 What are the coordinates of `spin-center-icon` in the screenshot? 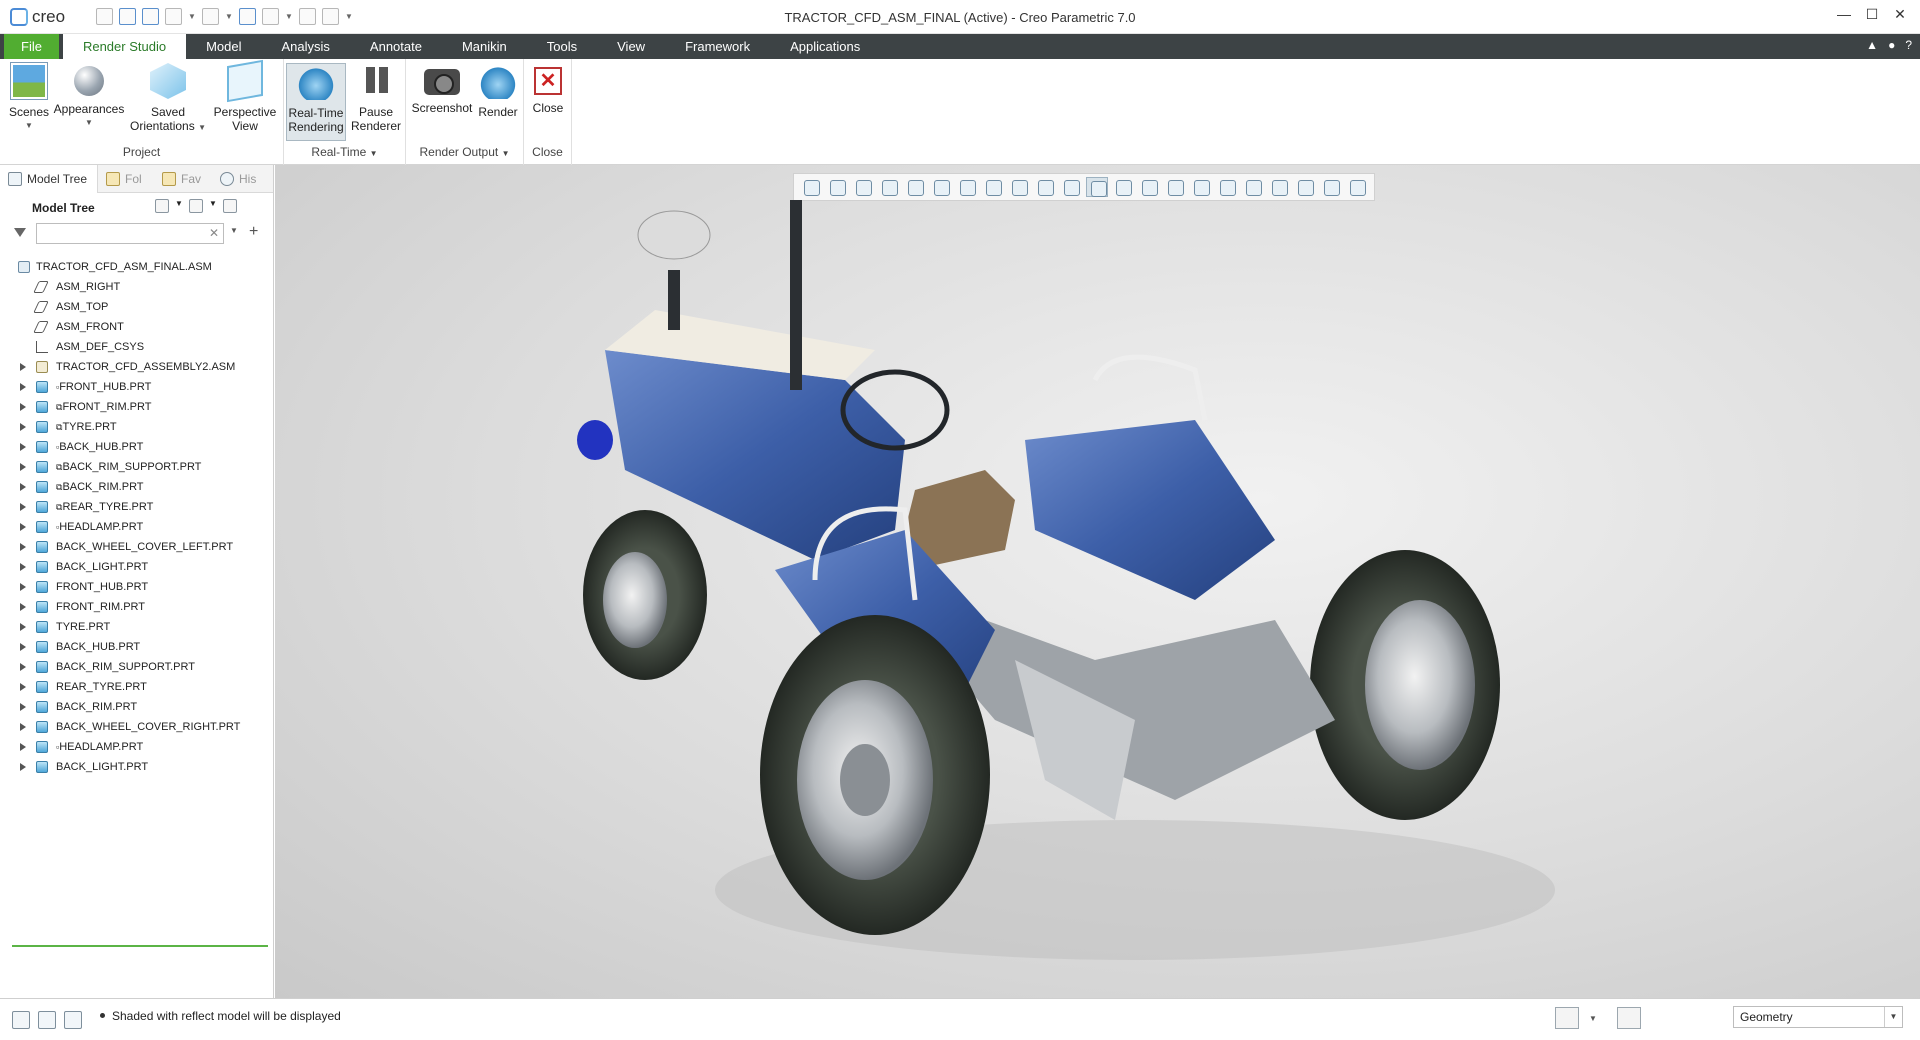 It's located at (915, 187).